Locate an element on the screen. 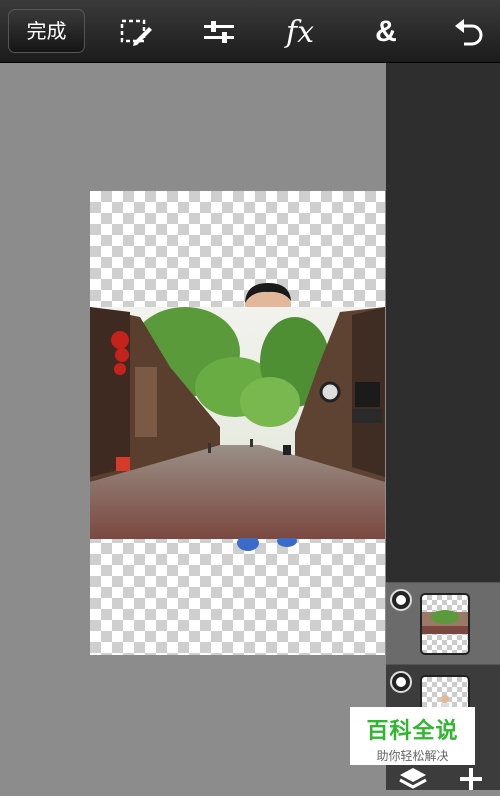 The image size is (500, 796). watermark-logo: 百科全说 助你轻松解决 is located at coordinates (412, 736).